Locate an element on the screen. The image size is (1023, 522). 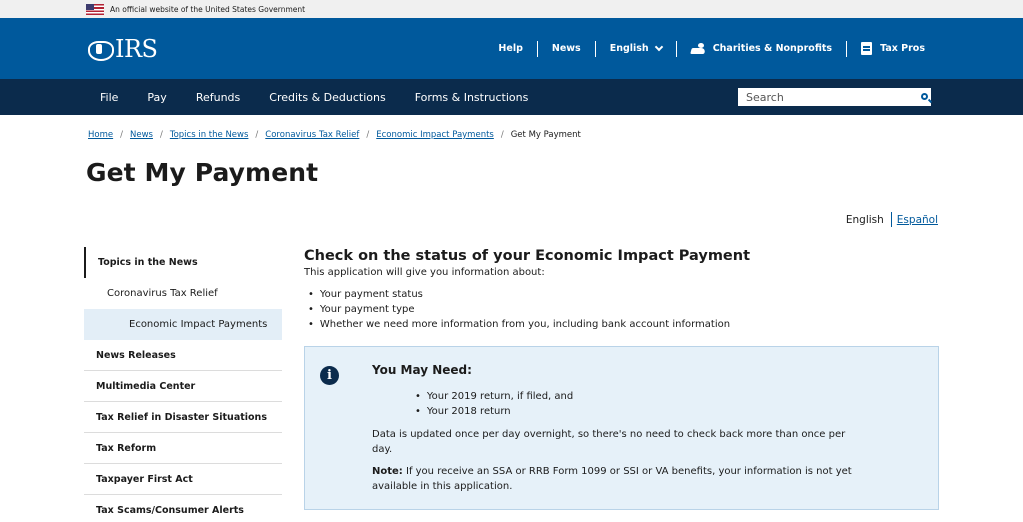
document-icon is located at coordinates (867, 48).